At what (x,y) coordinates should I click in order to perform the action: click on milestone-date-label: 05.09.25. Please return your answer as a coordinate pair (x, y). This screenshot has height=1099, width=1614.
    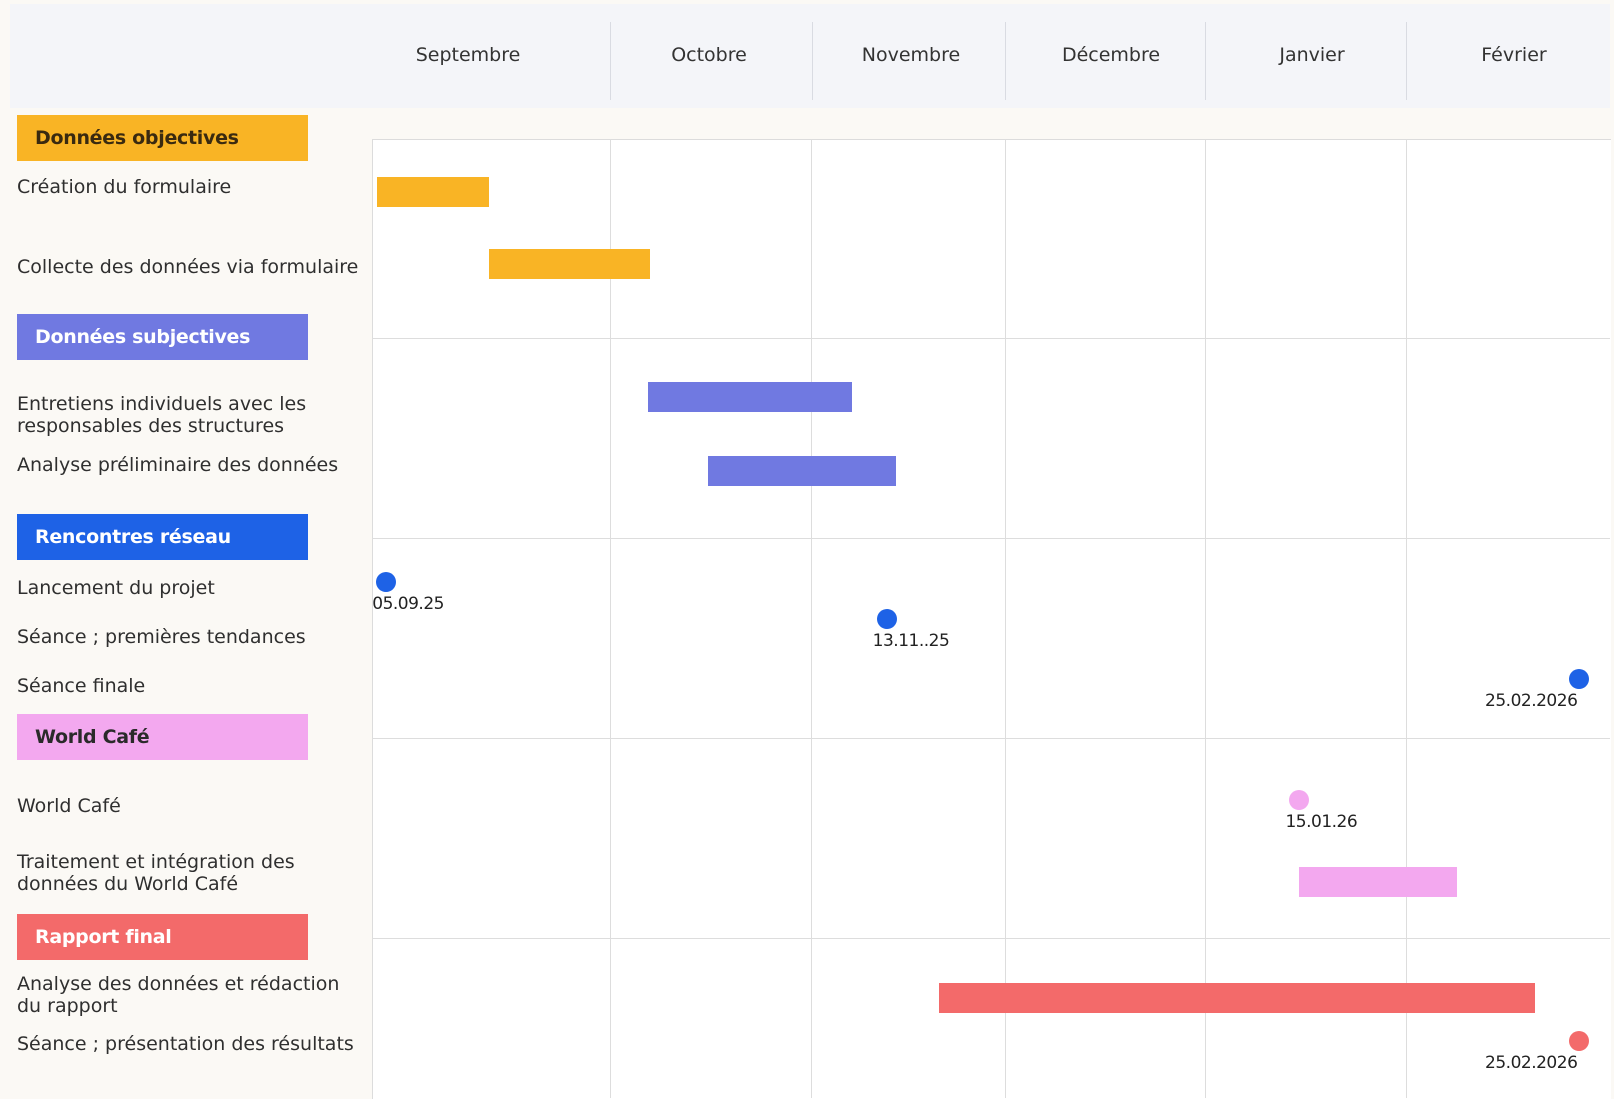
    Looking at the image, I should click on (408, 604).